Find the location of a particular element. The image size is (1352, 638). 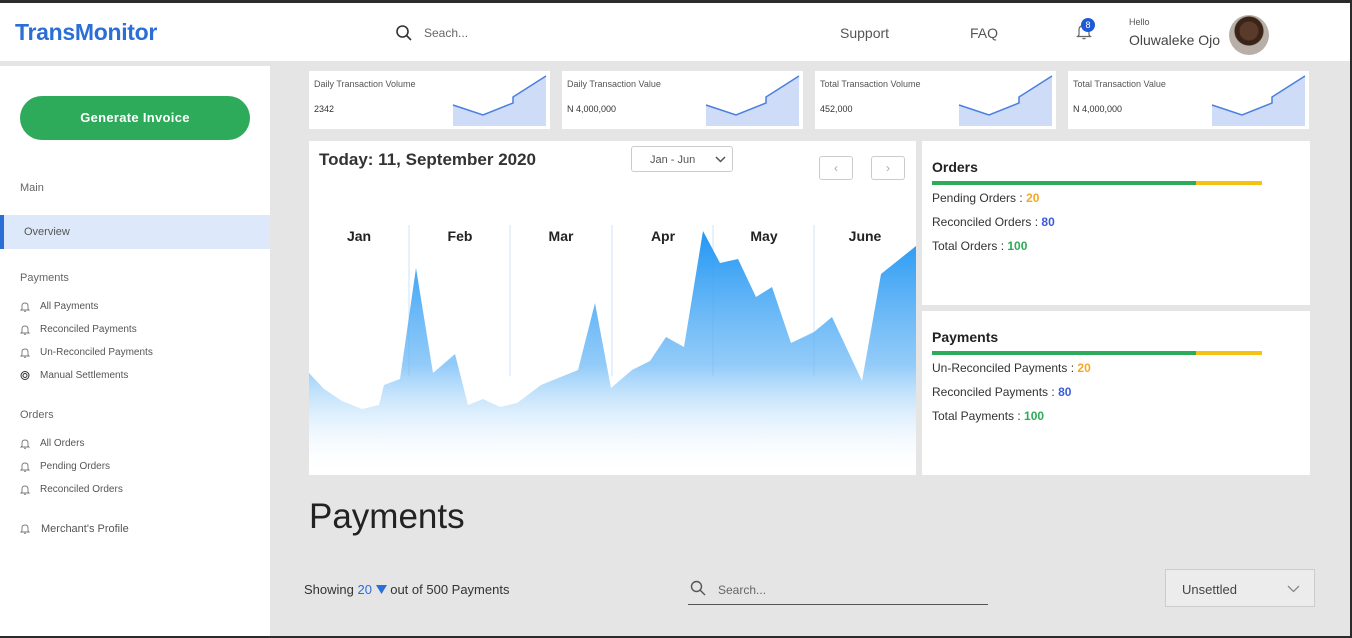

unreconciled-payments-label: Un-Reconciled Payments : is located at coordinates (1005, 368).